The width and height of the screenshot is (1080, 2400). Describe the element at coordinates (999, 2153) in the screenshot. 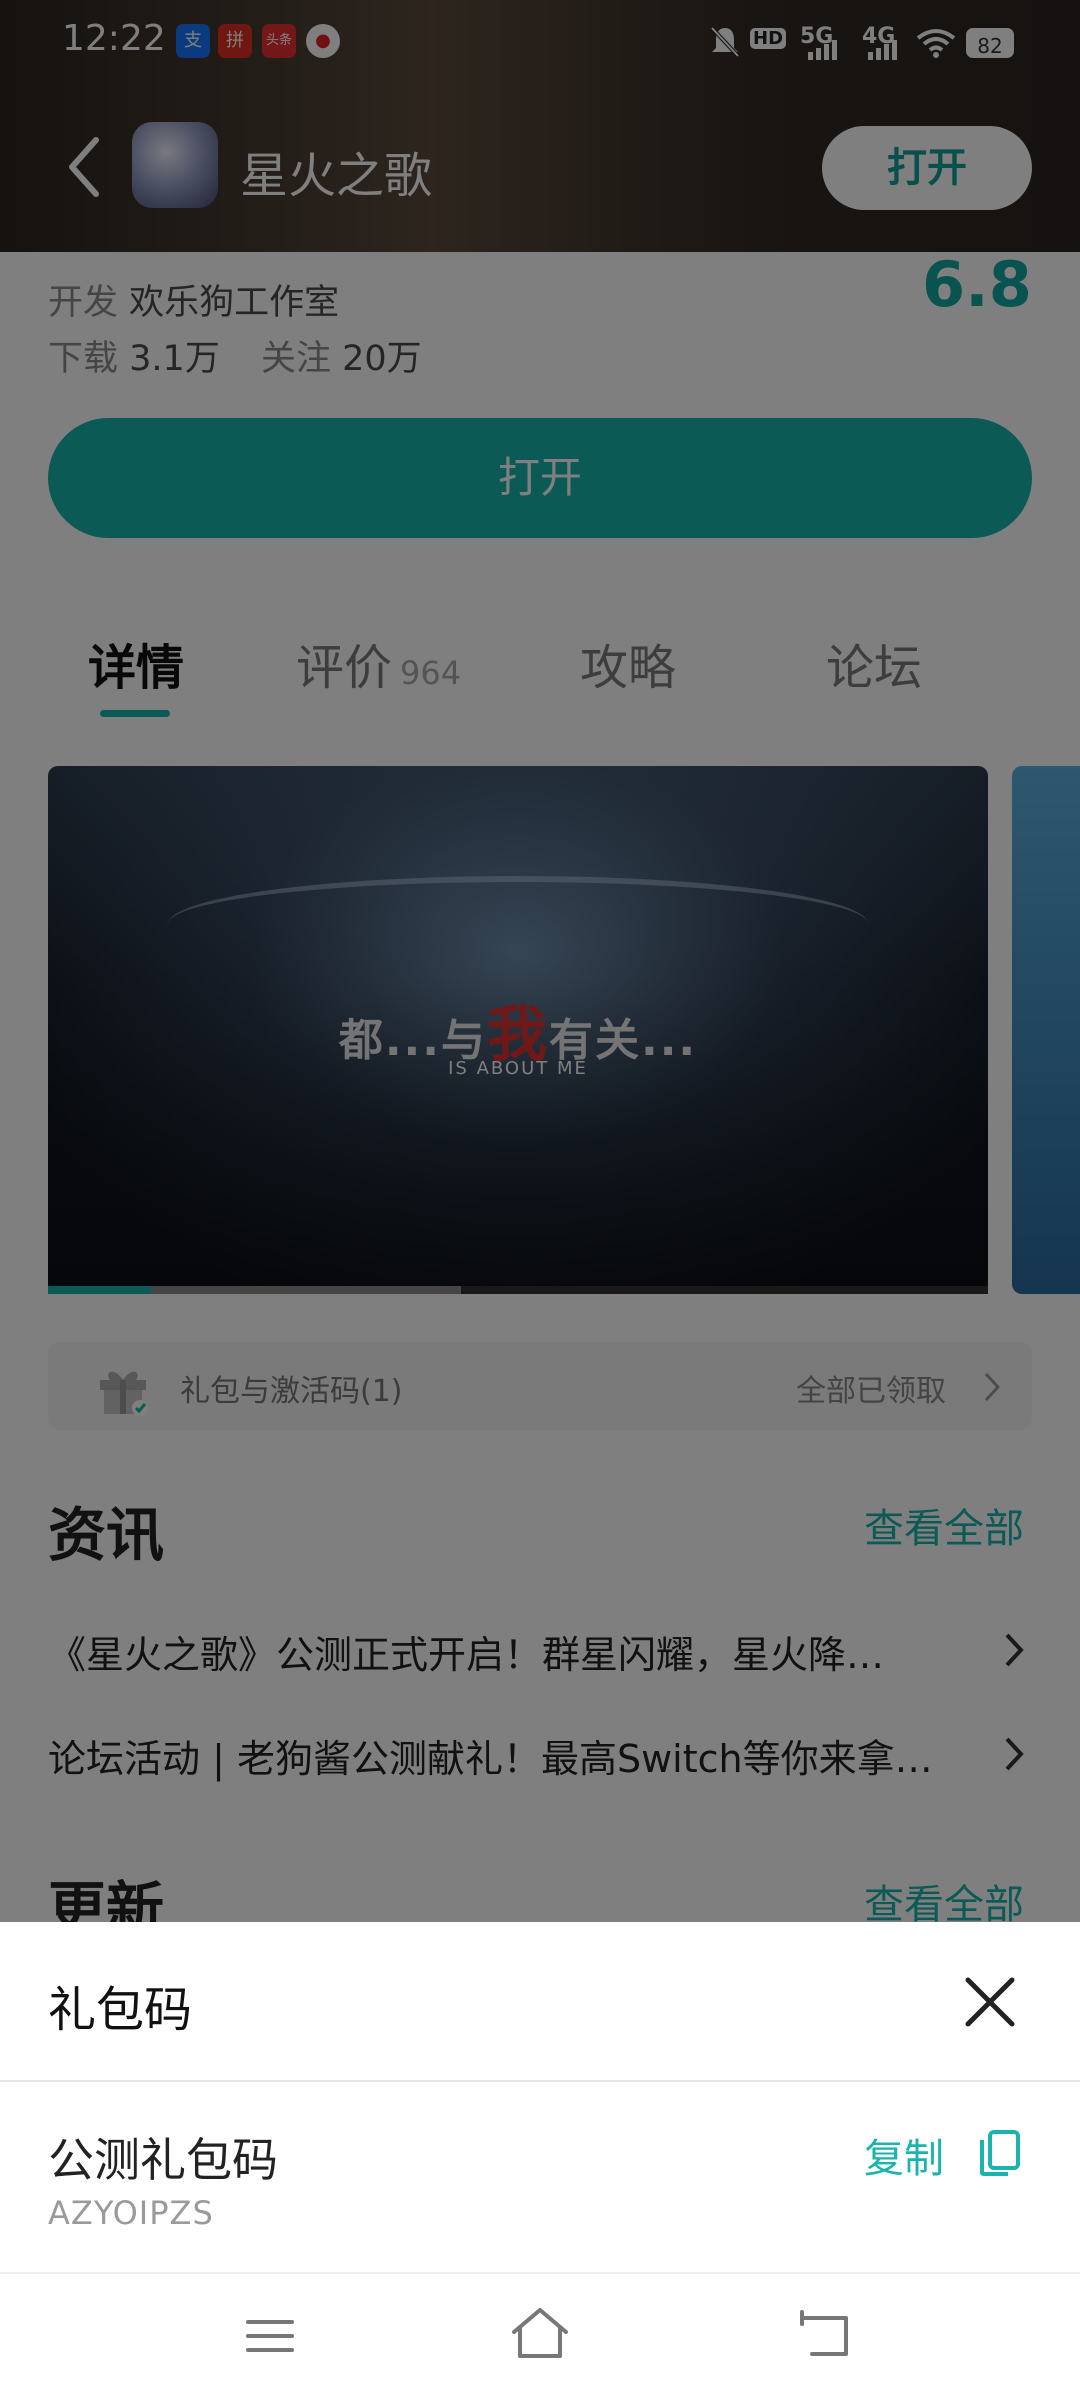

I see `copy-icon` at that location.